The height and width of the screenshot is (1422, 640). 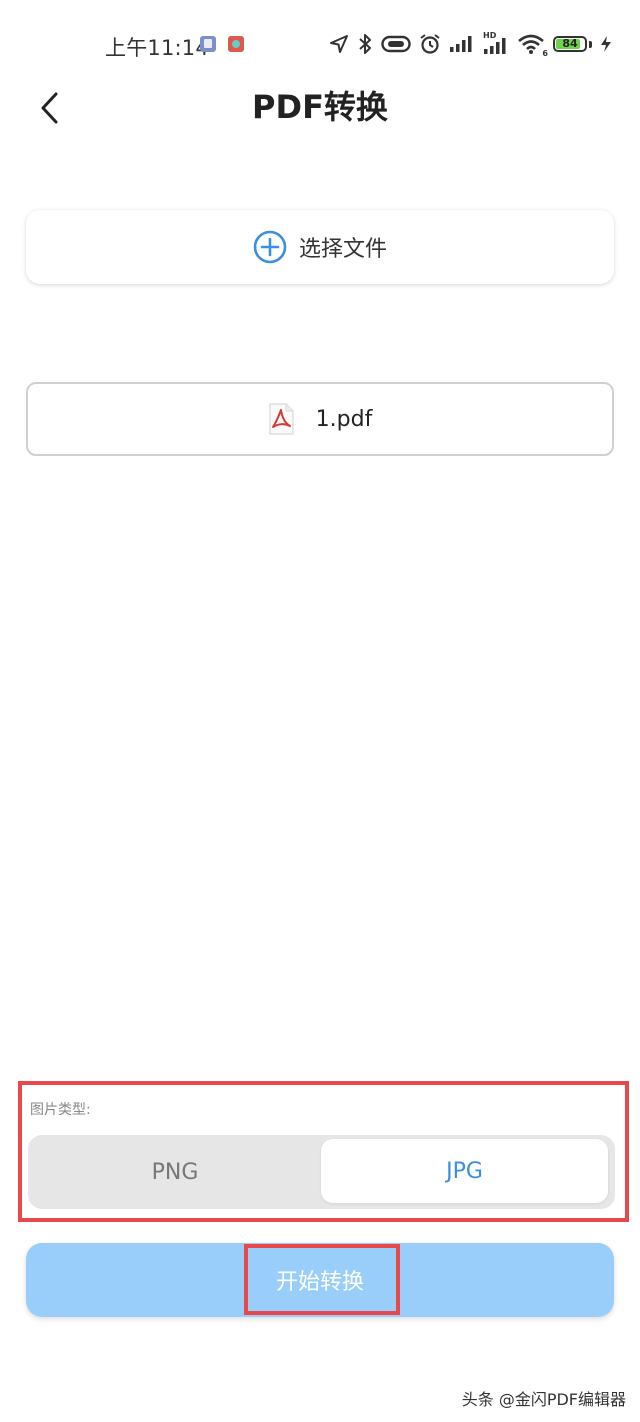 I want to click on location-icon, so click(x=339, y=44).